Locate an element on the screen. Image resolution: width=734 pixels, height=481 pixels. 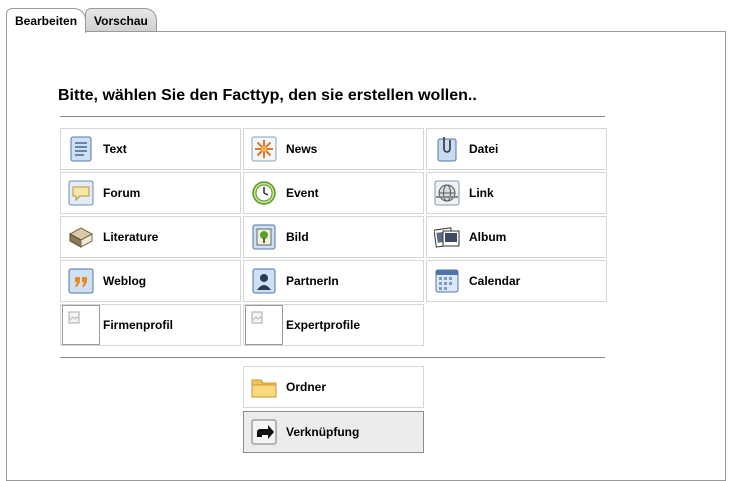
document-text-icon is located at coordinates (81, 149).